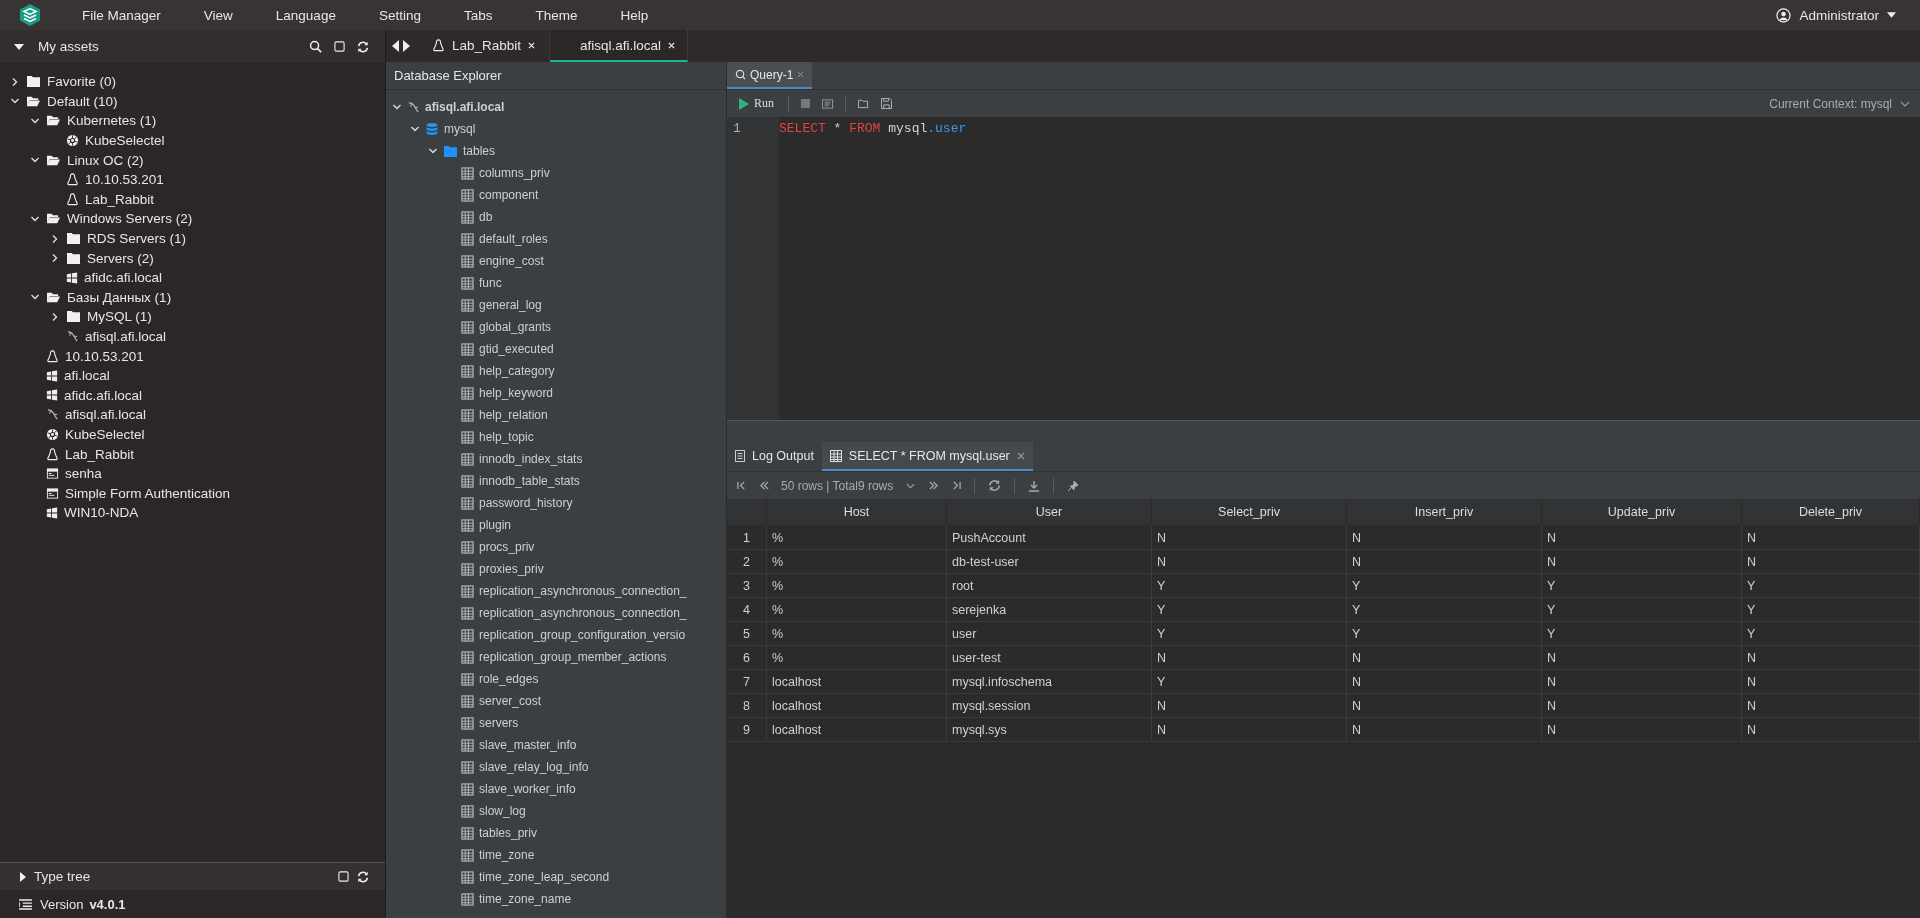 Image resolution: width=1920 pixels, height=918 pixels. Describe the element at coordinates (395, 46) in the screenshot. I see `scroll-left-icon` at that location.